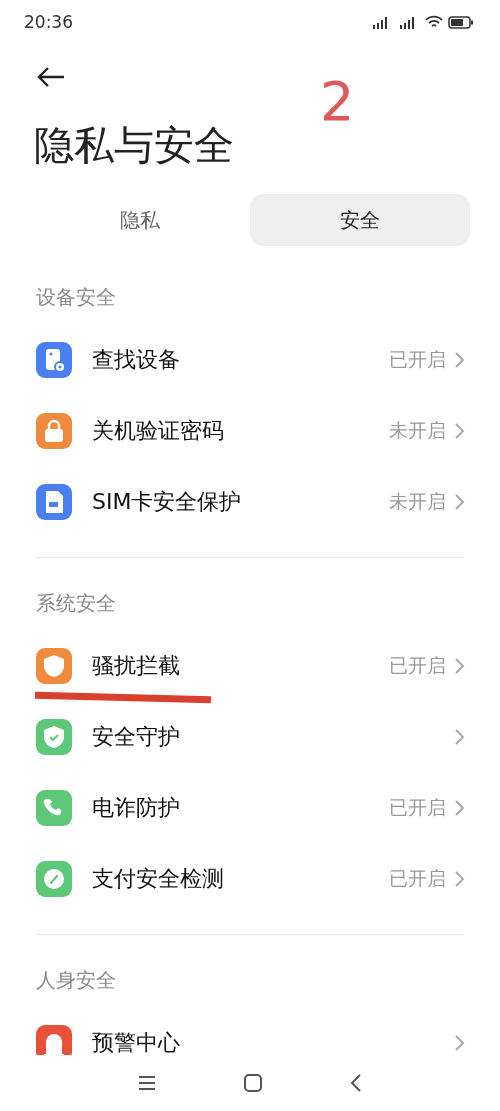  What do you see at coordinates (273, 1041) in the screenshot?
I see `row-label: 预警中心` at bounding box center [273, 1041].